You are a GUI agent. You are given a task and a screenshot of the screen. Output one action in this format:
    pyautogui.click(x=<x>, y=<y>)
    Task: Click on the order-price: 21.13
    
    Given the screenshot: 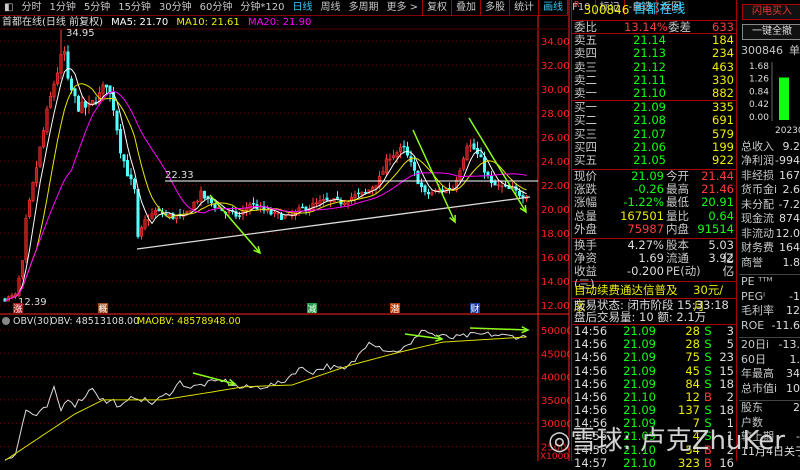 What is the action you would take?
    pyautogui.click(x=645, y=53)
    